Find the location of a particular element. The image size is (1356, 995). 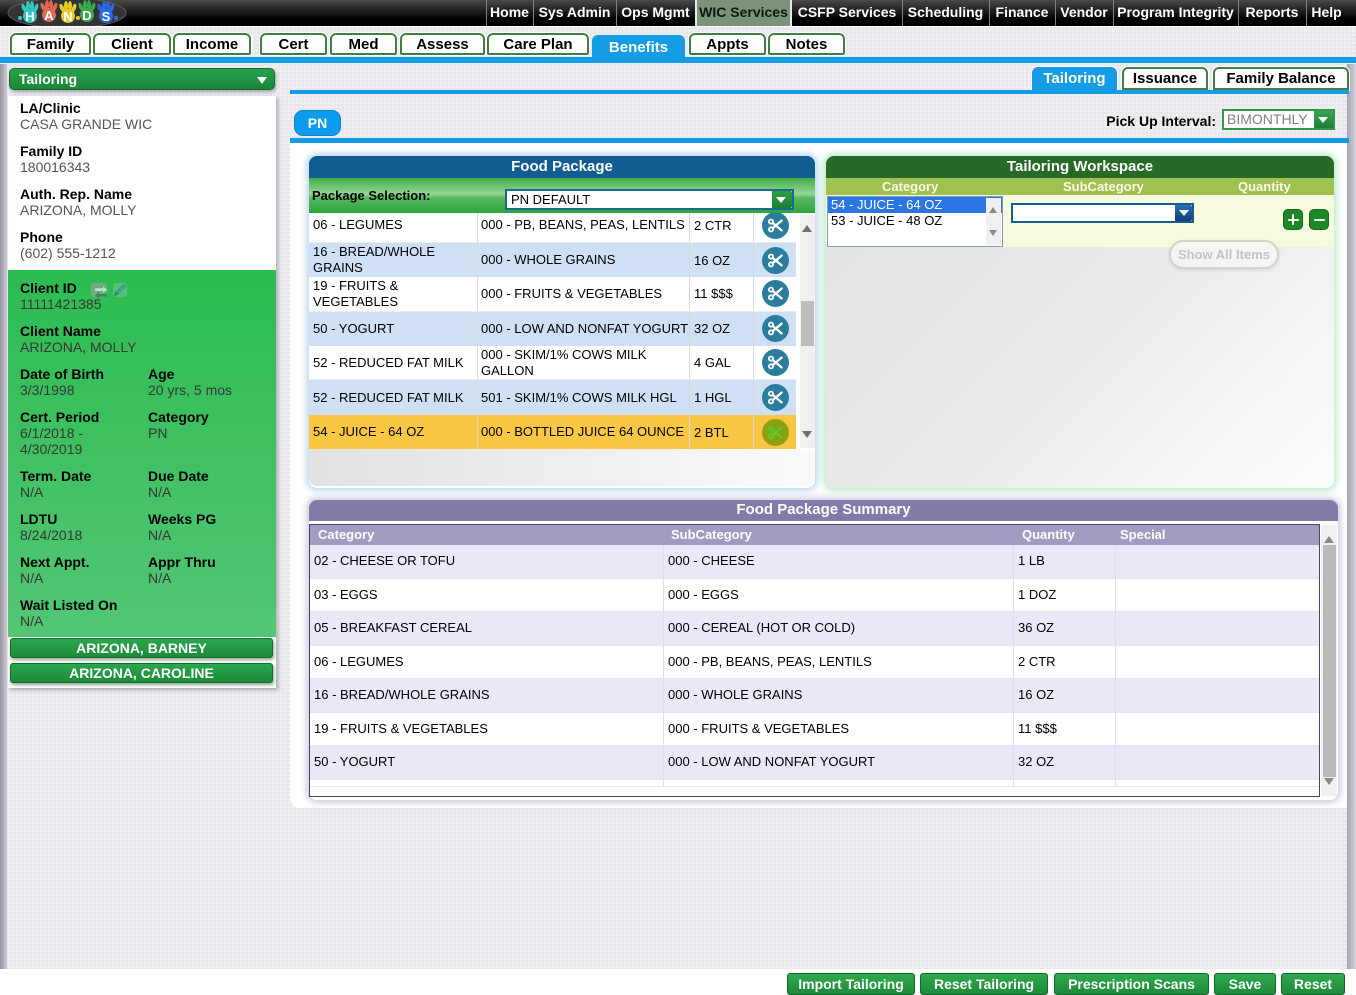

svg-text: N is located at coordinates (67, 16).